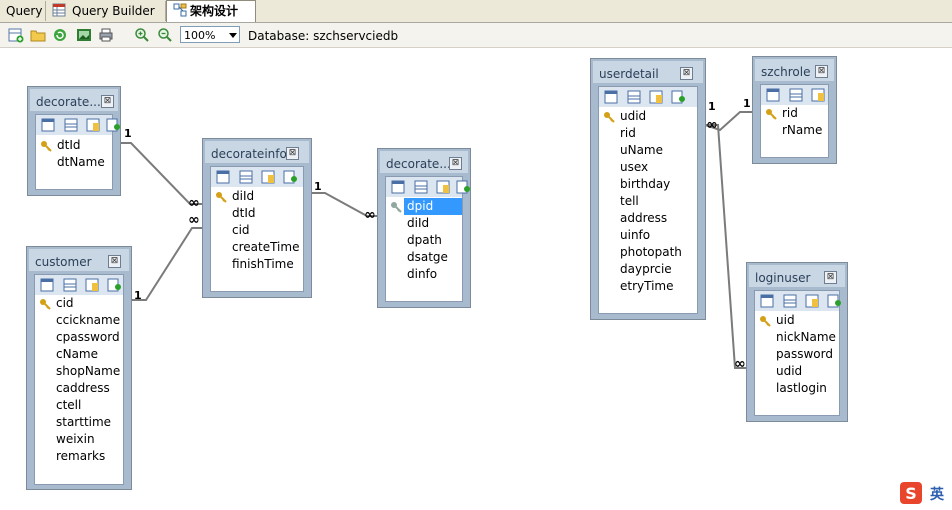  I want to click on table-szchrole: szchrole ⊠ rid rName, so click(794, 110).